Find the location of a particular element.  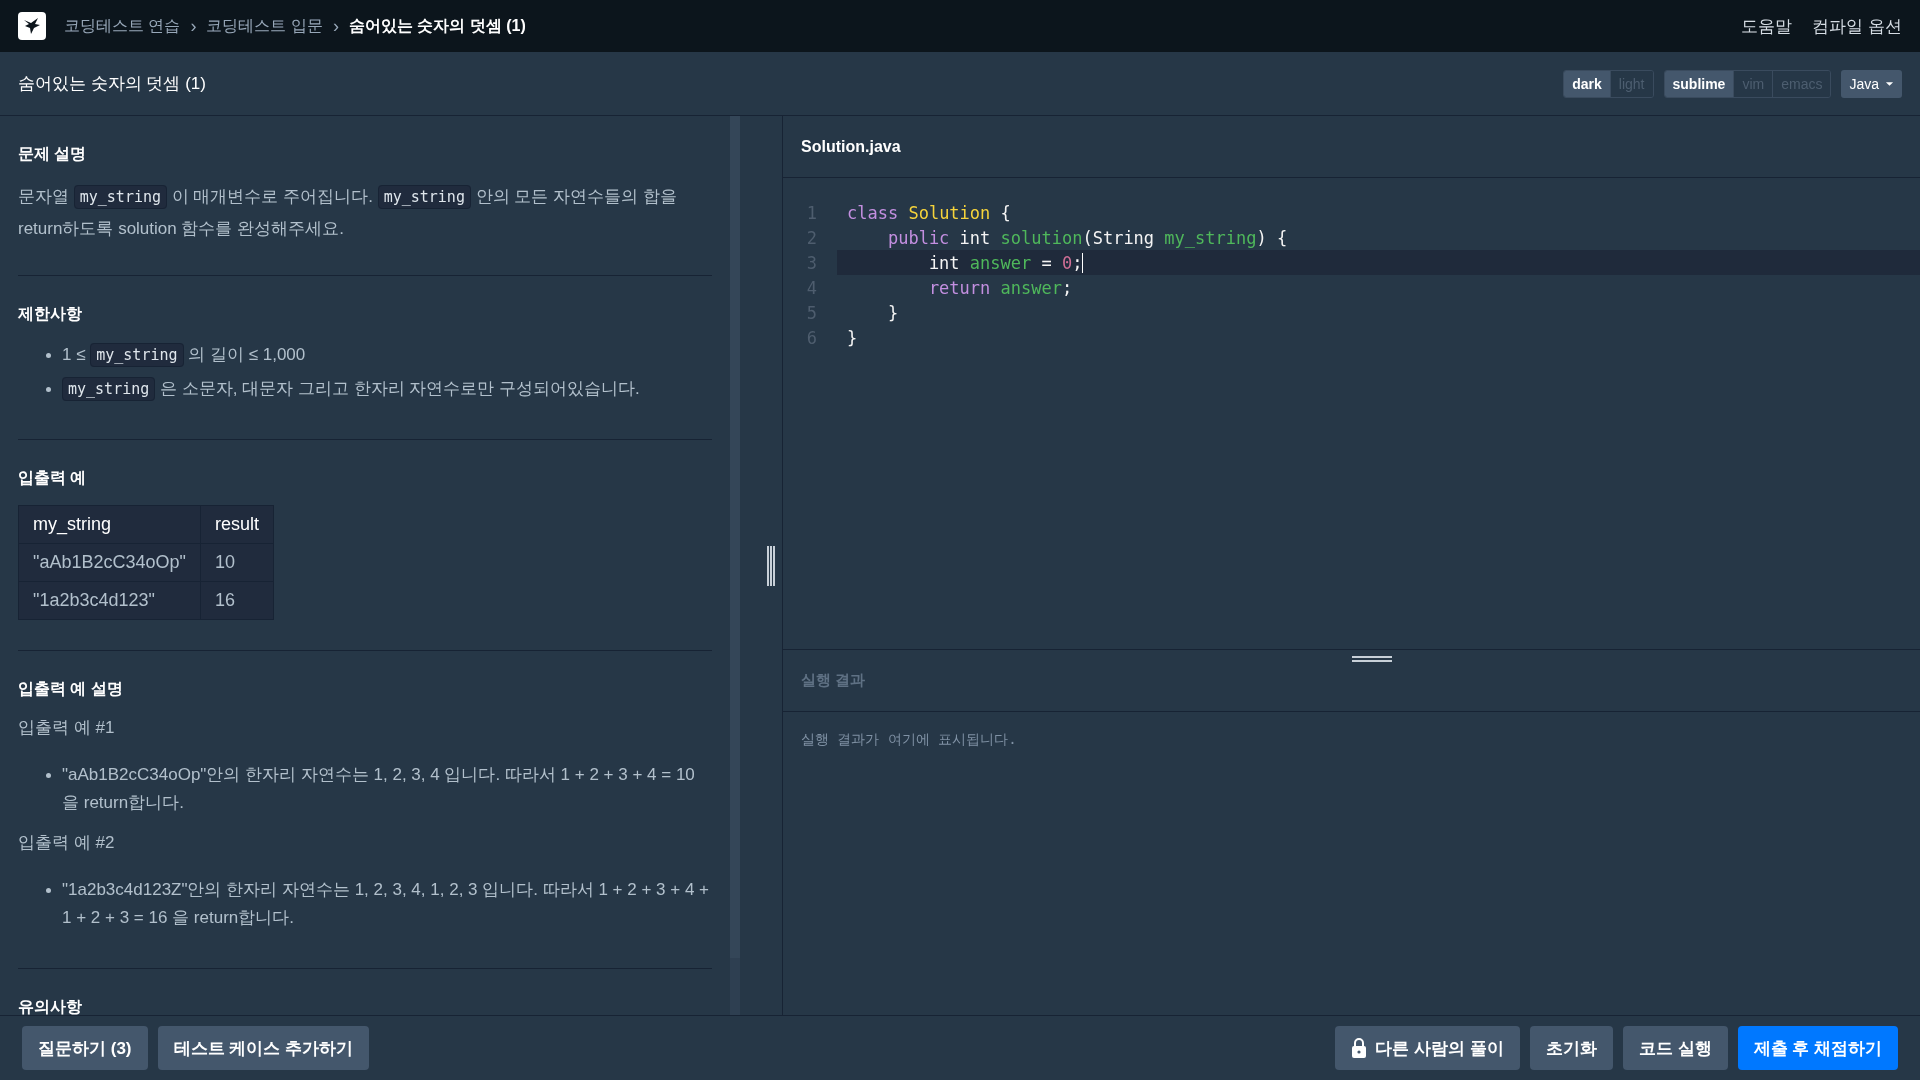

table-cell: "1a2b3c4d123" is located at coordinates (109, 600).